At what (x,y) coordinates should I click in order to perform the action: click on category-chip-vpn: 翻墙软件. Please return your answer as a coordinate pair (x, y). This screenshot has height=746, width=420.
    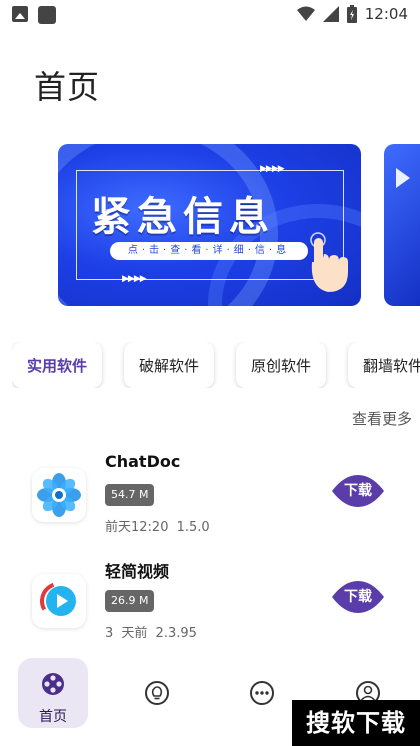
    Looking at the image, I should click on (384, 365).